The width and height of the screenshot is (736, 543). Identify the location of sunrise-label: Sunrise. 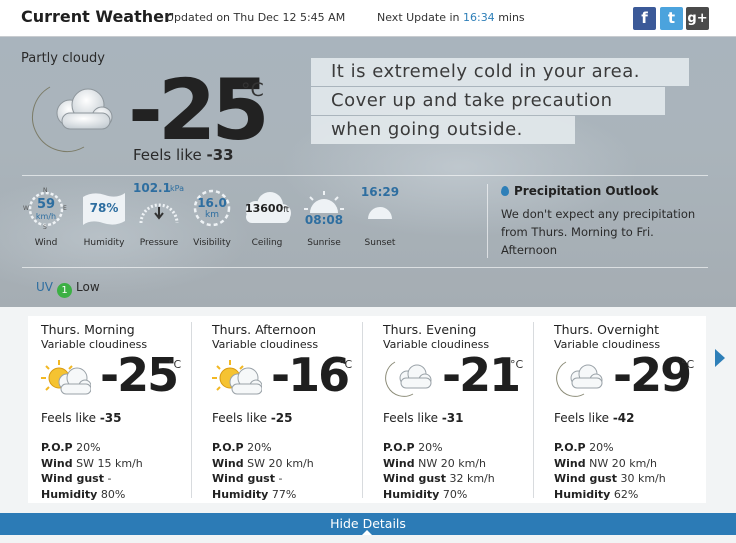
(324, 243).